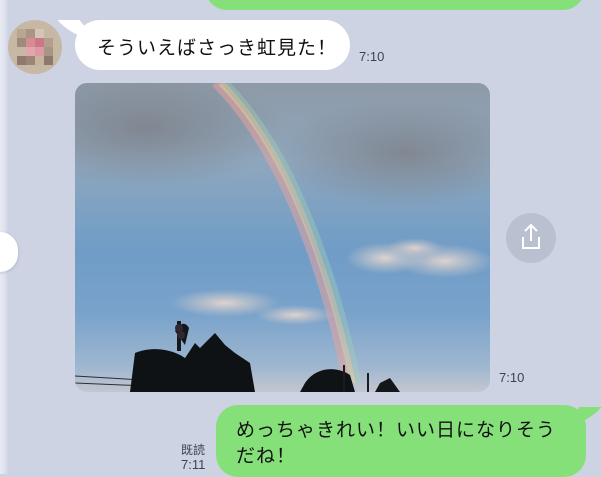  I want to click on read-receipt: 既読, so click(193, 450).